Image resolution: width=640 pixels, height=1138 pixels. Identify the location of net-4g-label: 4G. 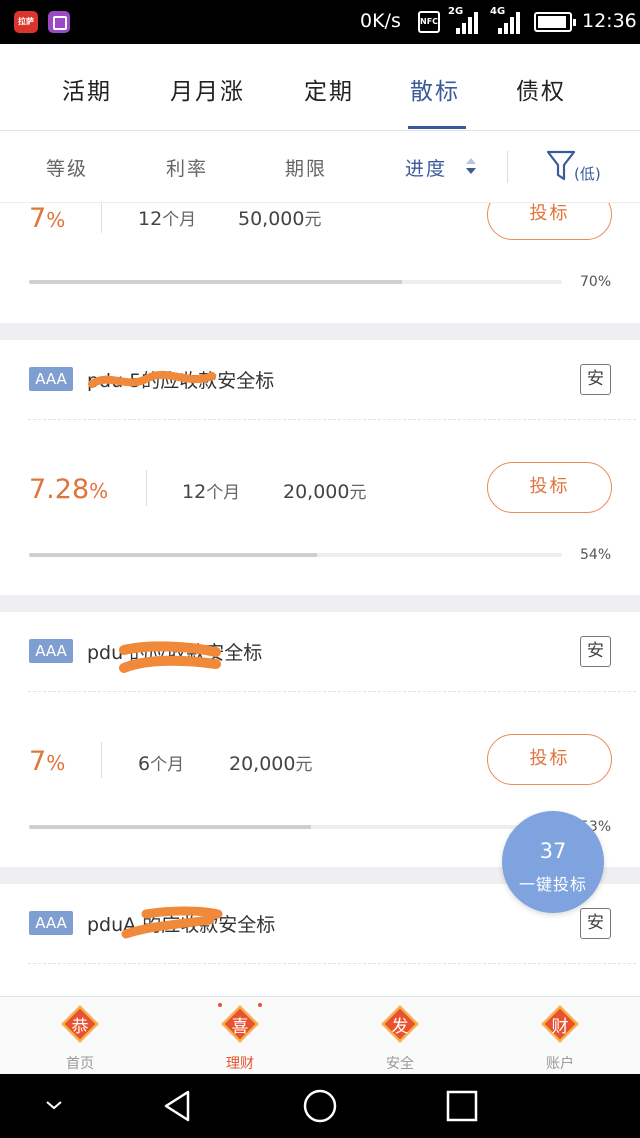
(498, 11).